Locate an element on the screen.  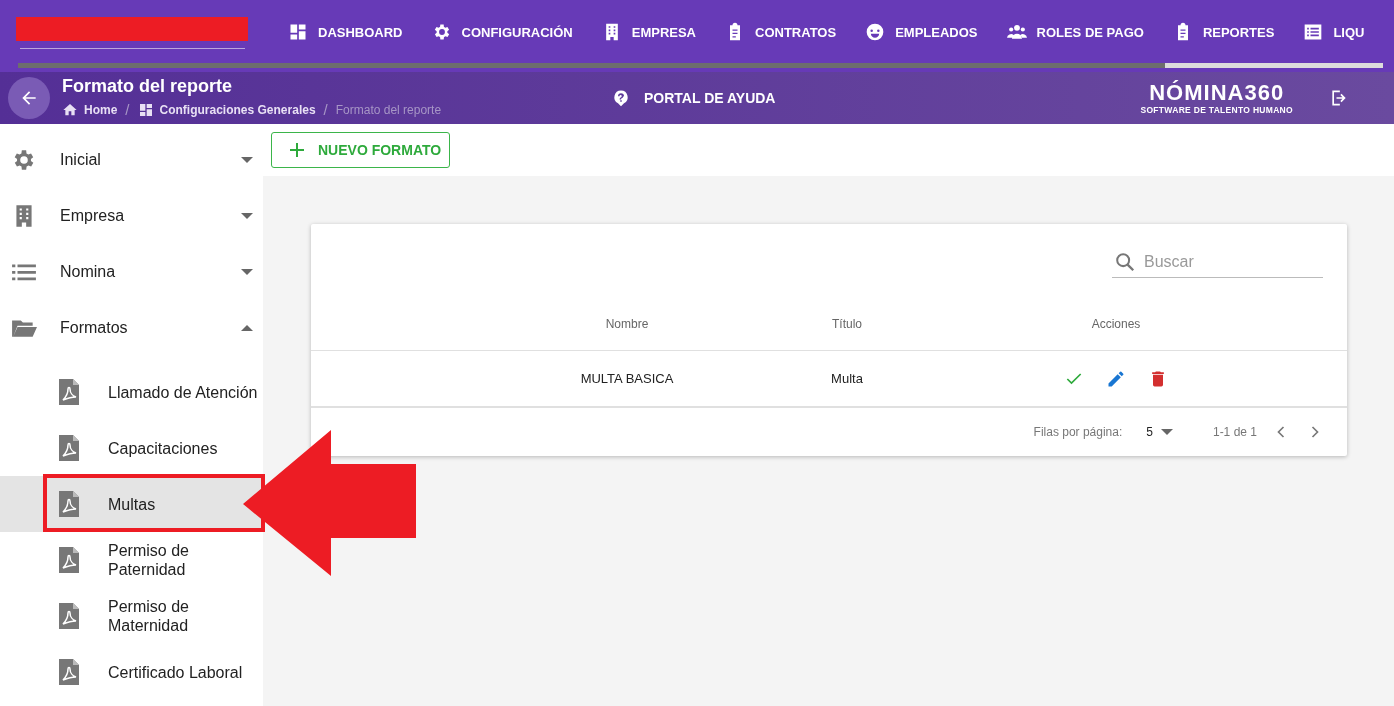
sidebar-item: Nomina is located at coordinates (131, 272).